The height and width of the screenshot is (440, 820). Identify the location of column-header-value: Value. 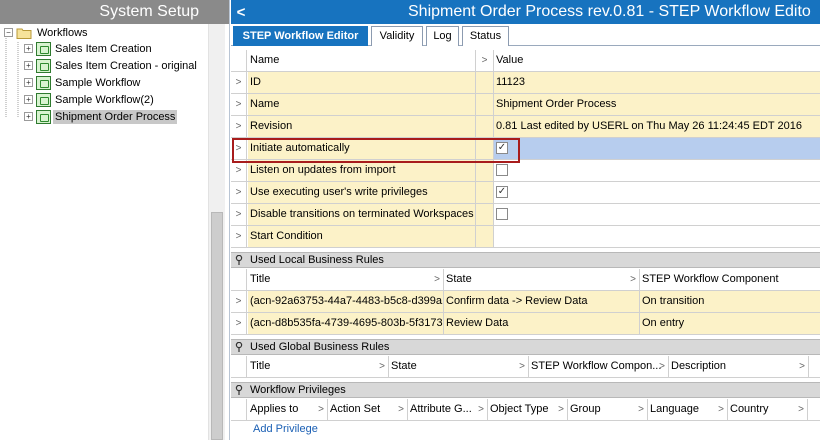
(657, 60).